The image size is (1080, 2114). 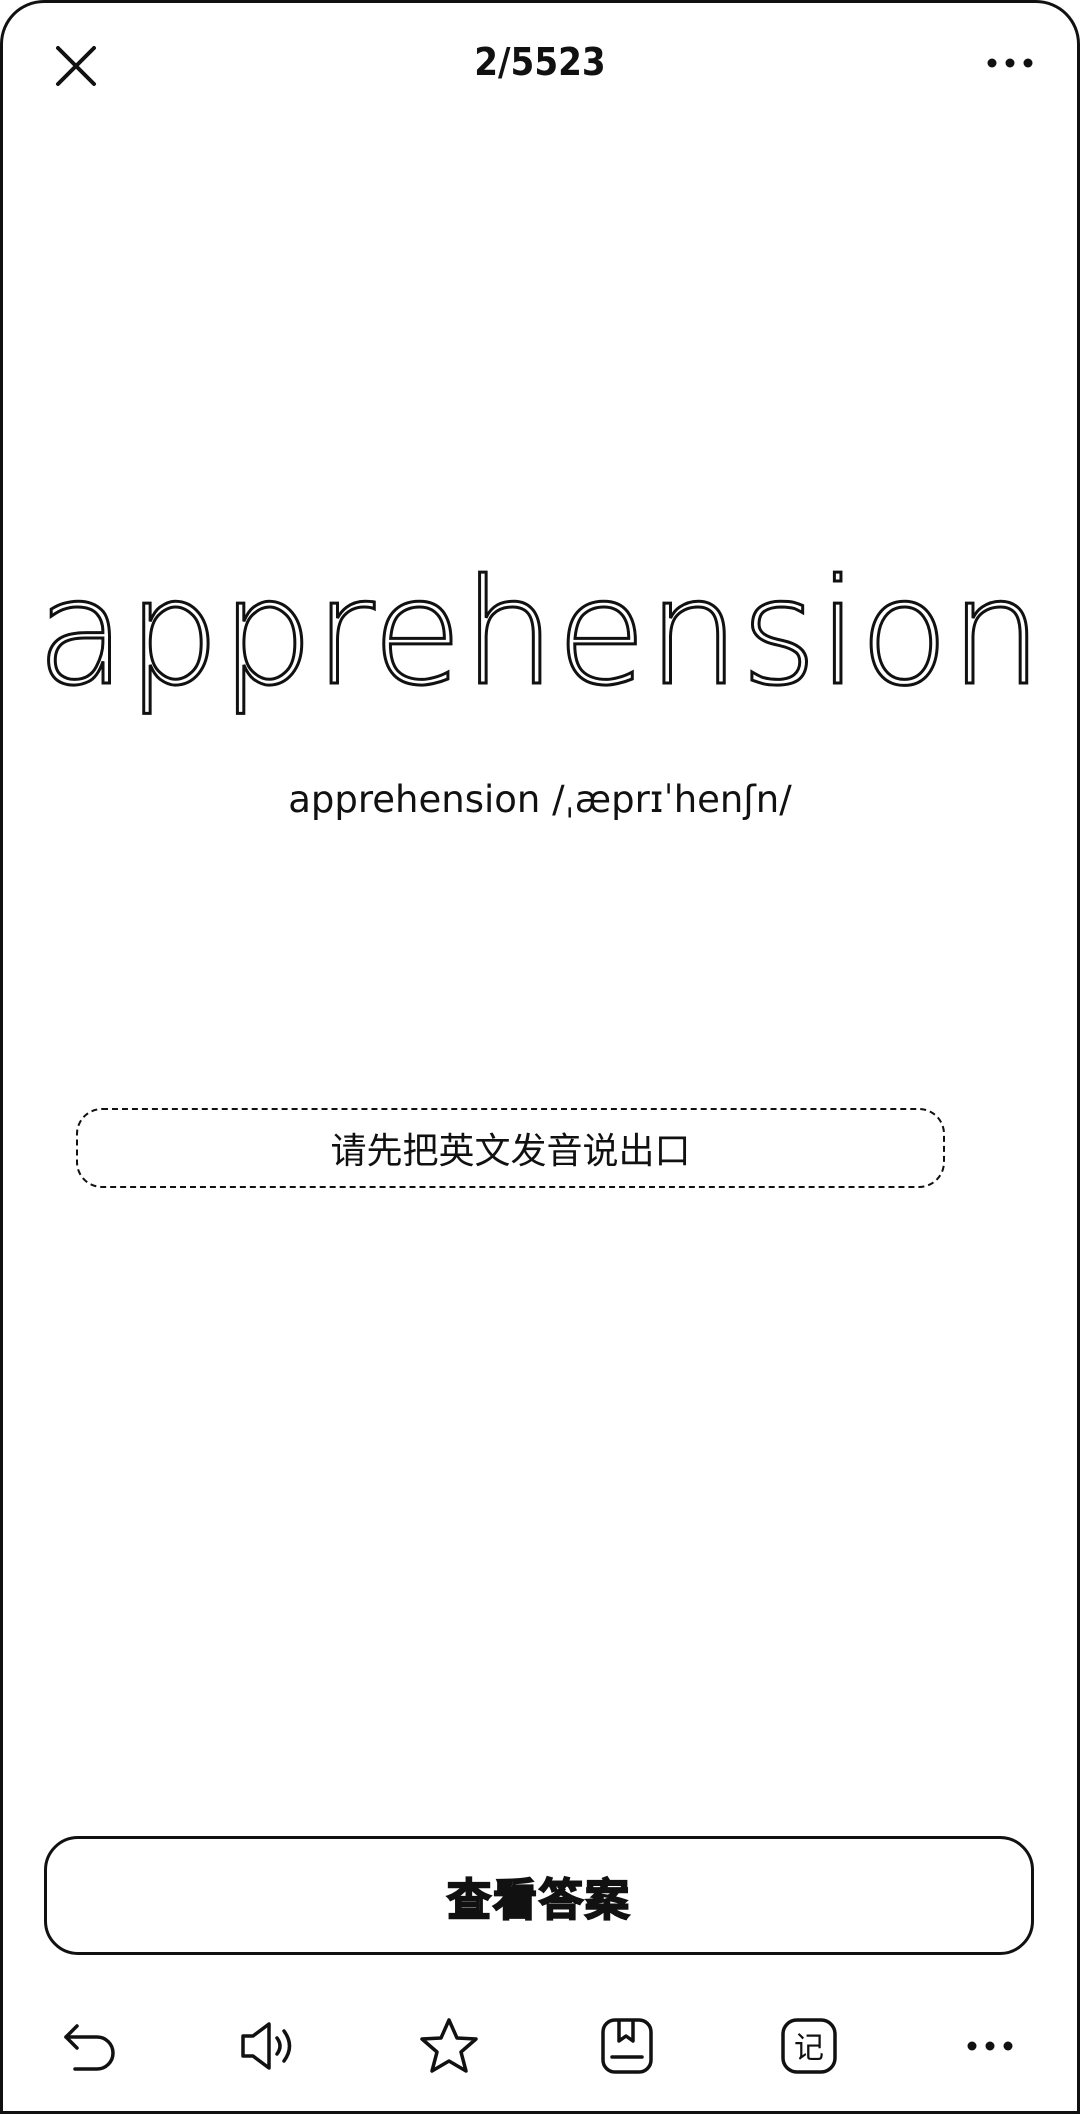 I want to click on prompt-text: 请先把英文发音说出口, so click(x=510, y=1151).